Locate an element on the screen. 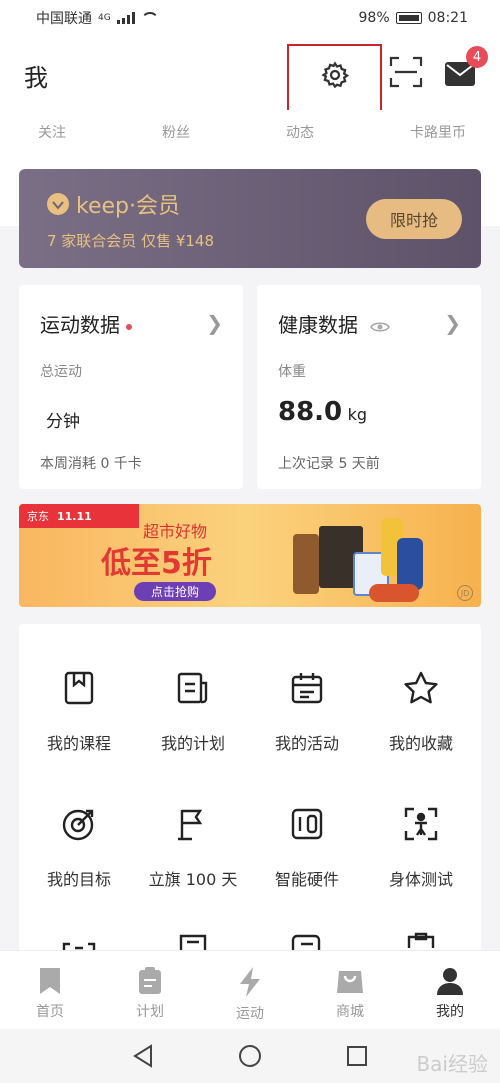 The width and height of the screenshot is (500, 1083). promo-banner: 京东 11.11 超市好物 低至5折 点击抢购 JD is located at coordinates (250, 555).